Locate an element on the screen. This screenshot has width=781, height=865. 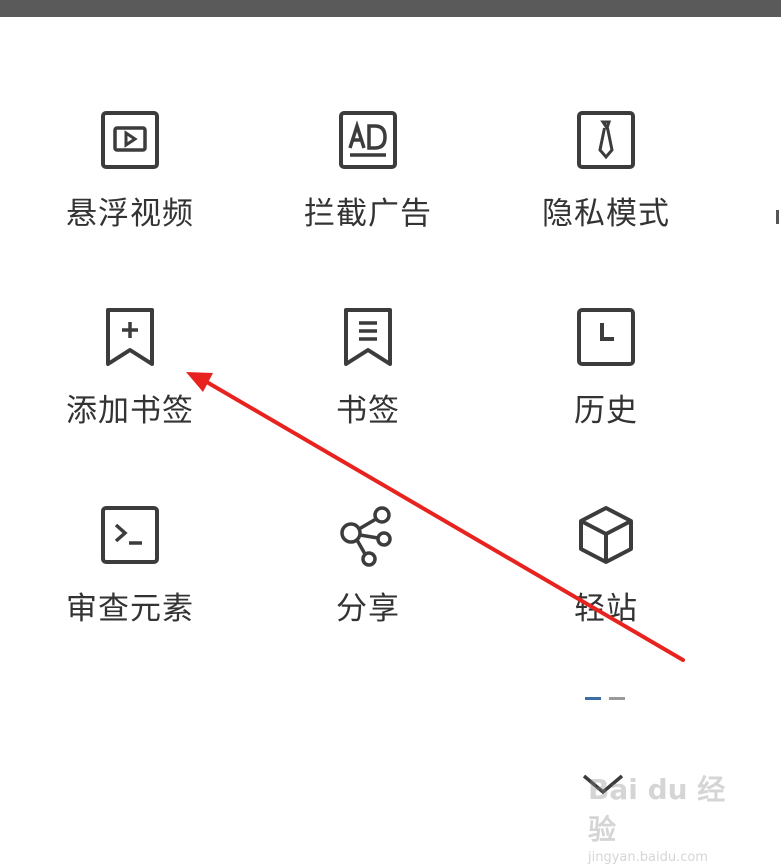
privacy-mode-icon is located at coordinates (606, 140).